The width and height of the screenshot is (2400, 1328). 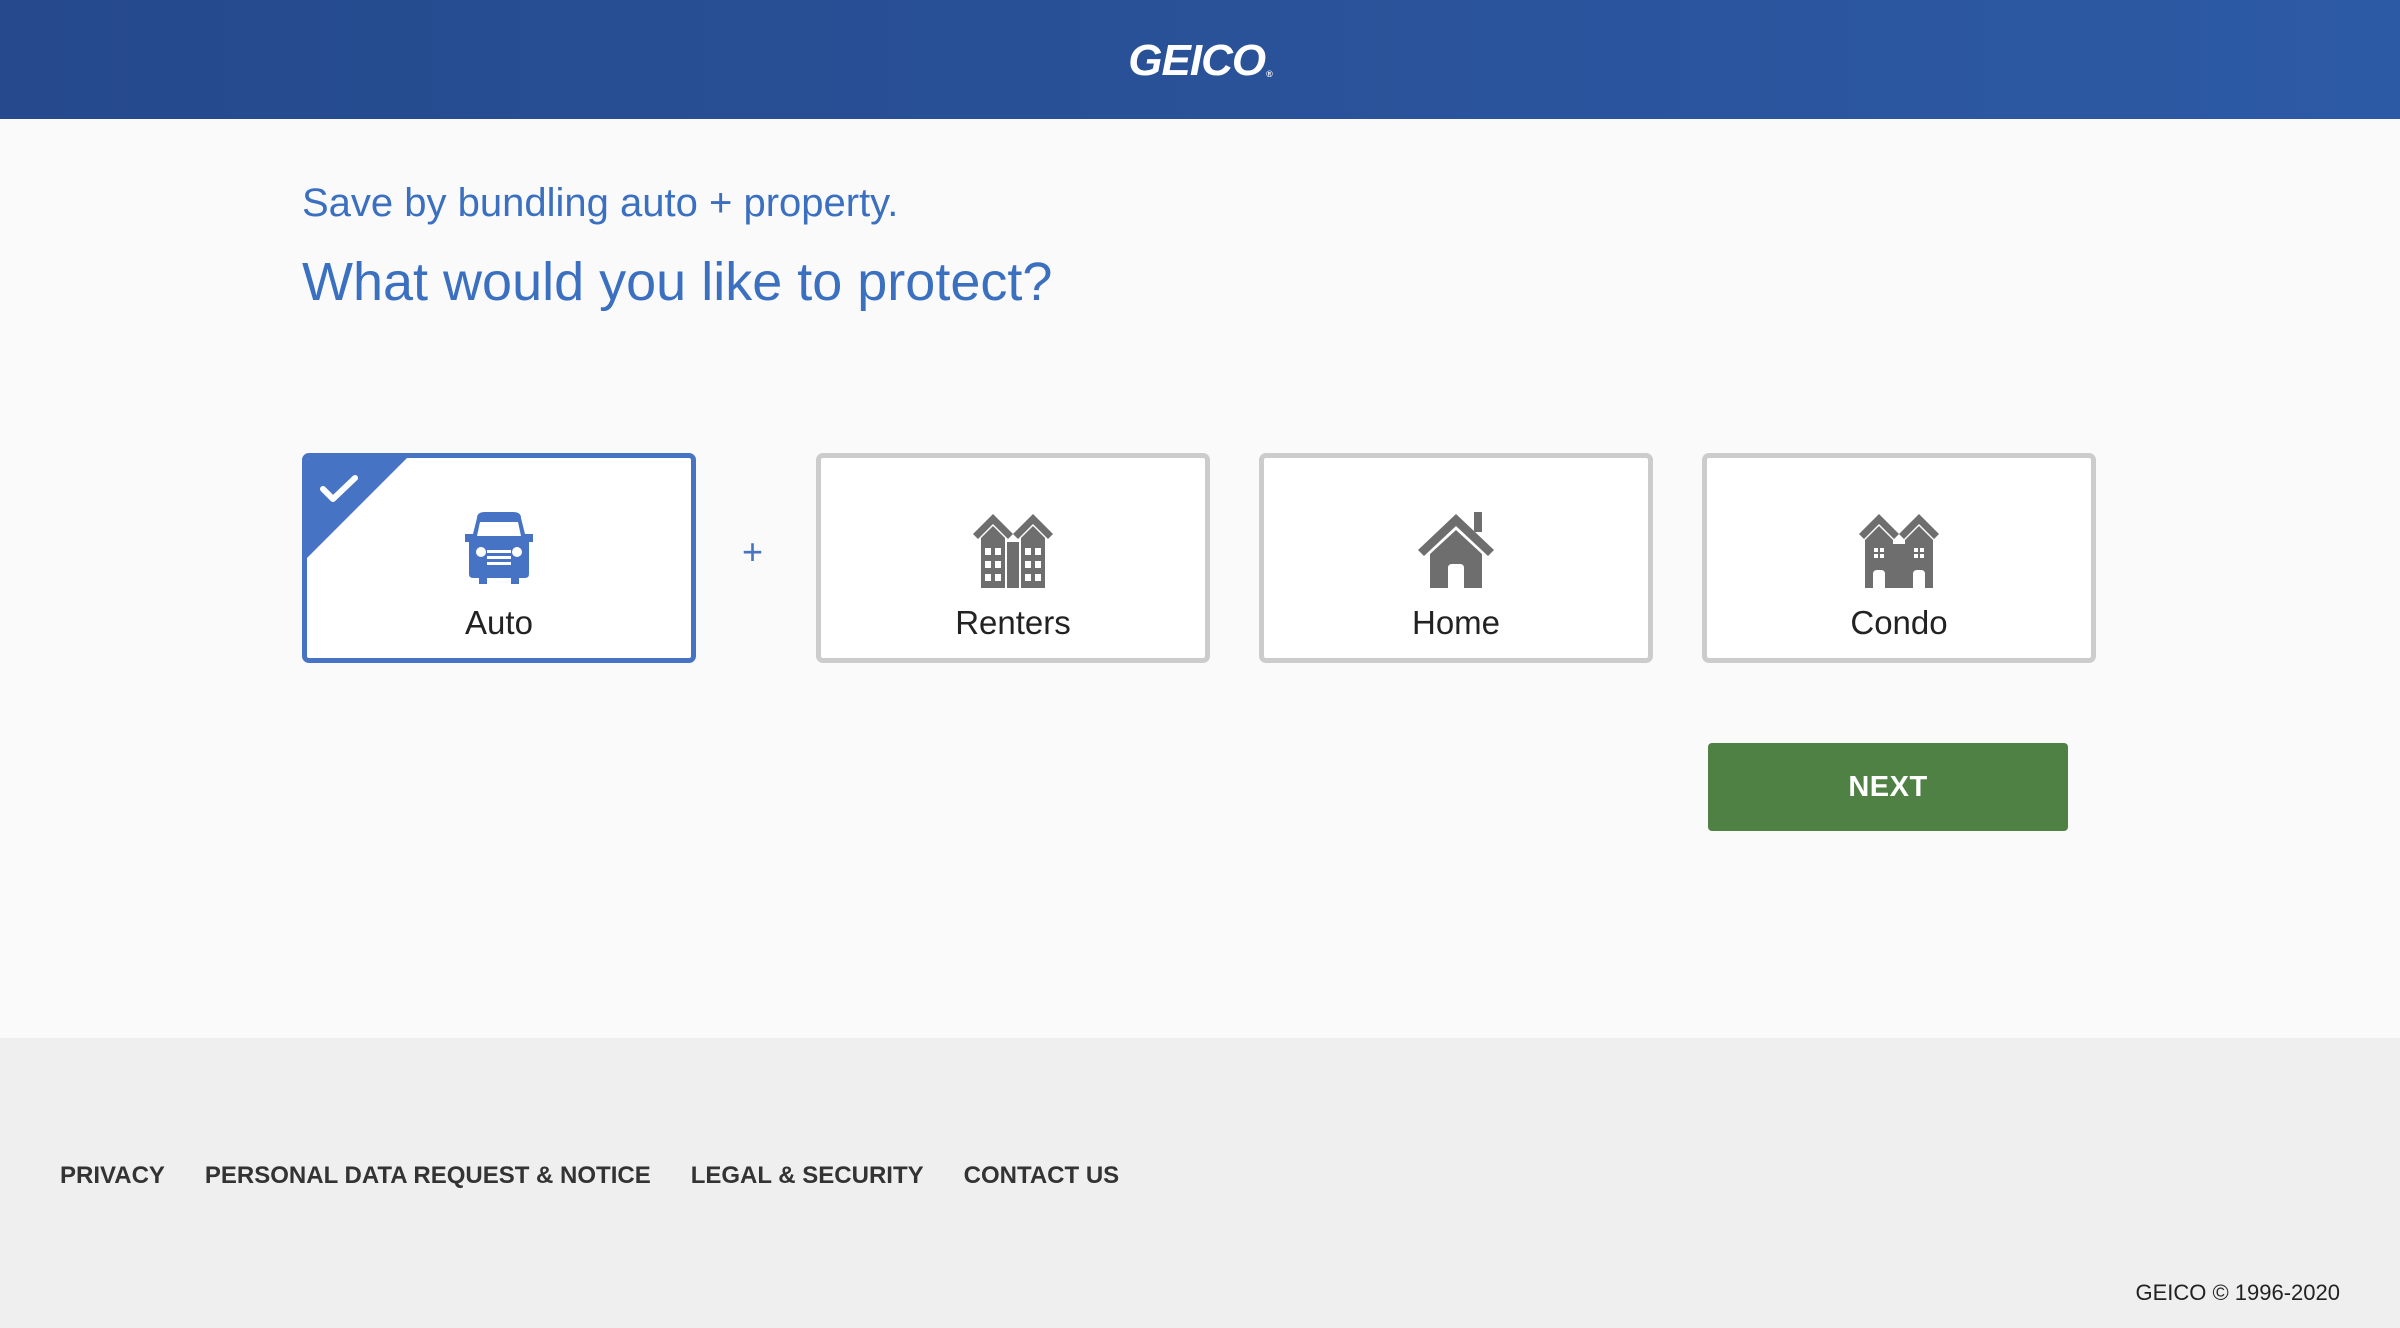 I want to click on top-header: GEICO ®, so click(x=1200, y=59).